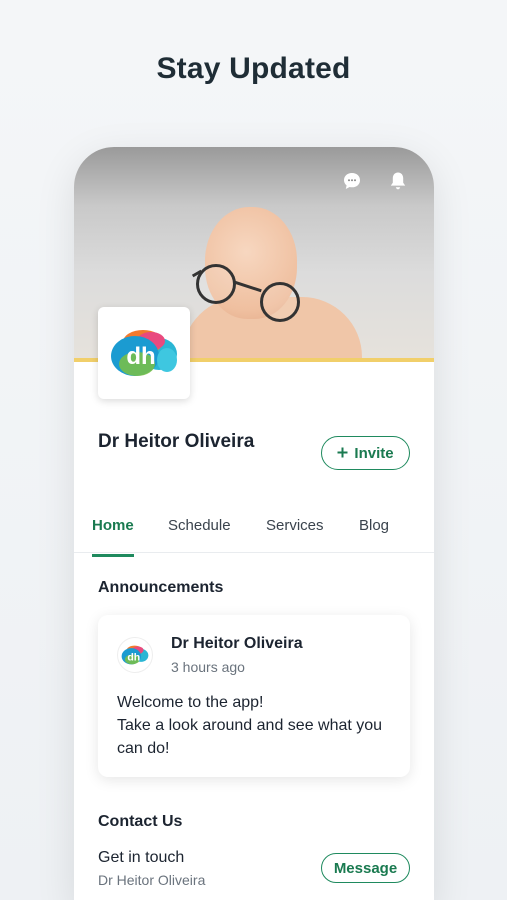 The image size is (507, 900). Describe the element at coordinates (375, 181) in the screenshot. I see `header-actions` at that location.